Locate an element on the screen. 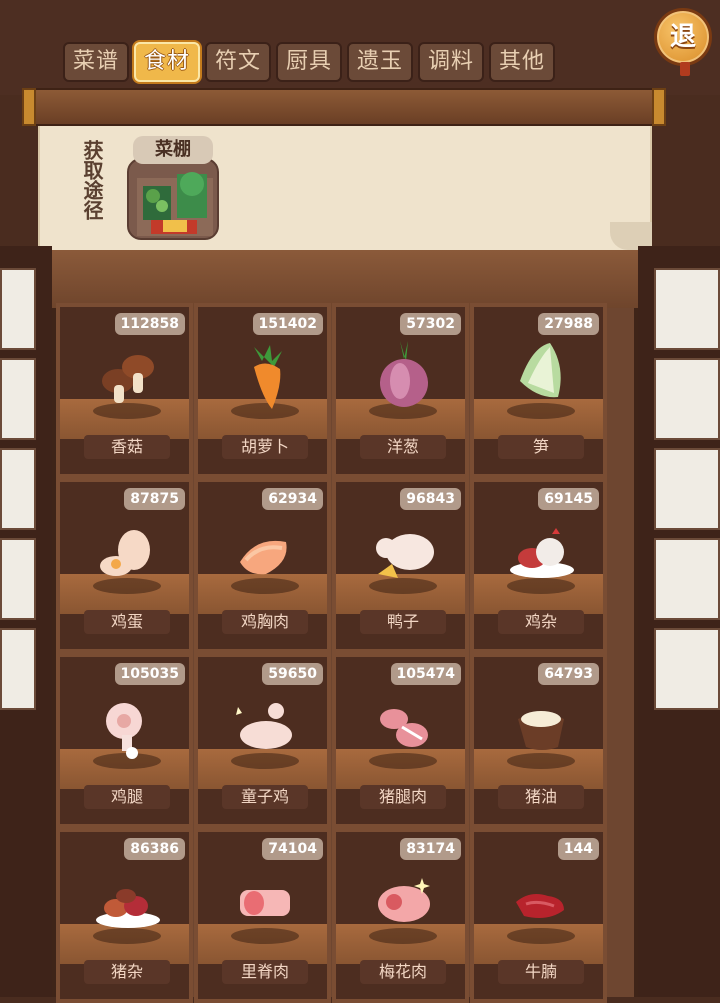 This screenshot has width=720, height=1003. ingredient-count: 69145 is located at coordinates (568, 499).